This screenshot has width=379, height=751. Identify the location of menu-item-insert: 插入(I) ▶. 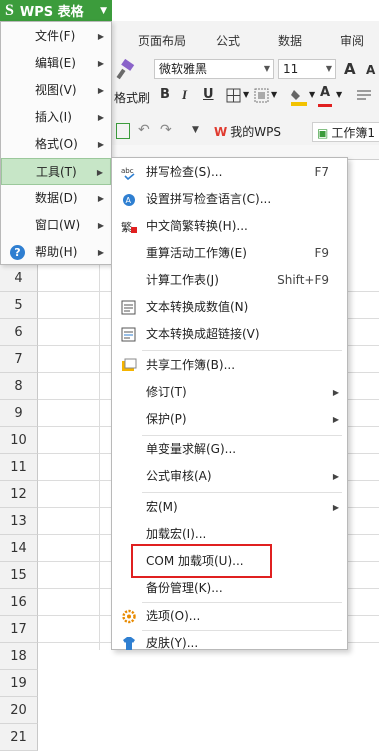
(56, 117).